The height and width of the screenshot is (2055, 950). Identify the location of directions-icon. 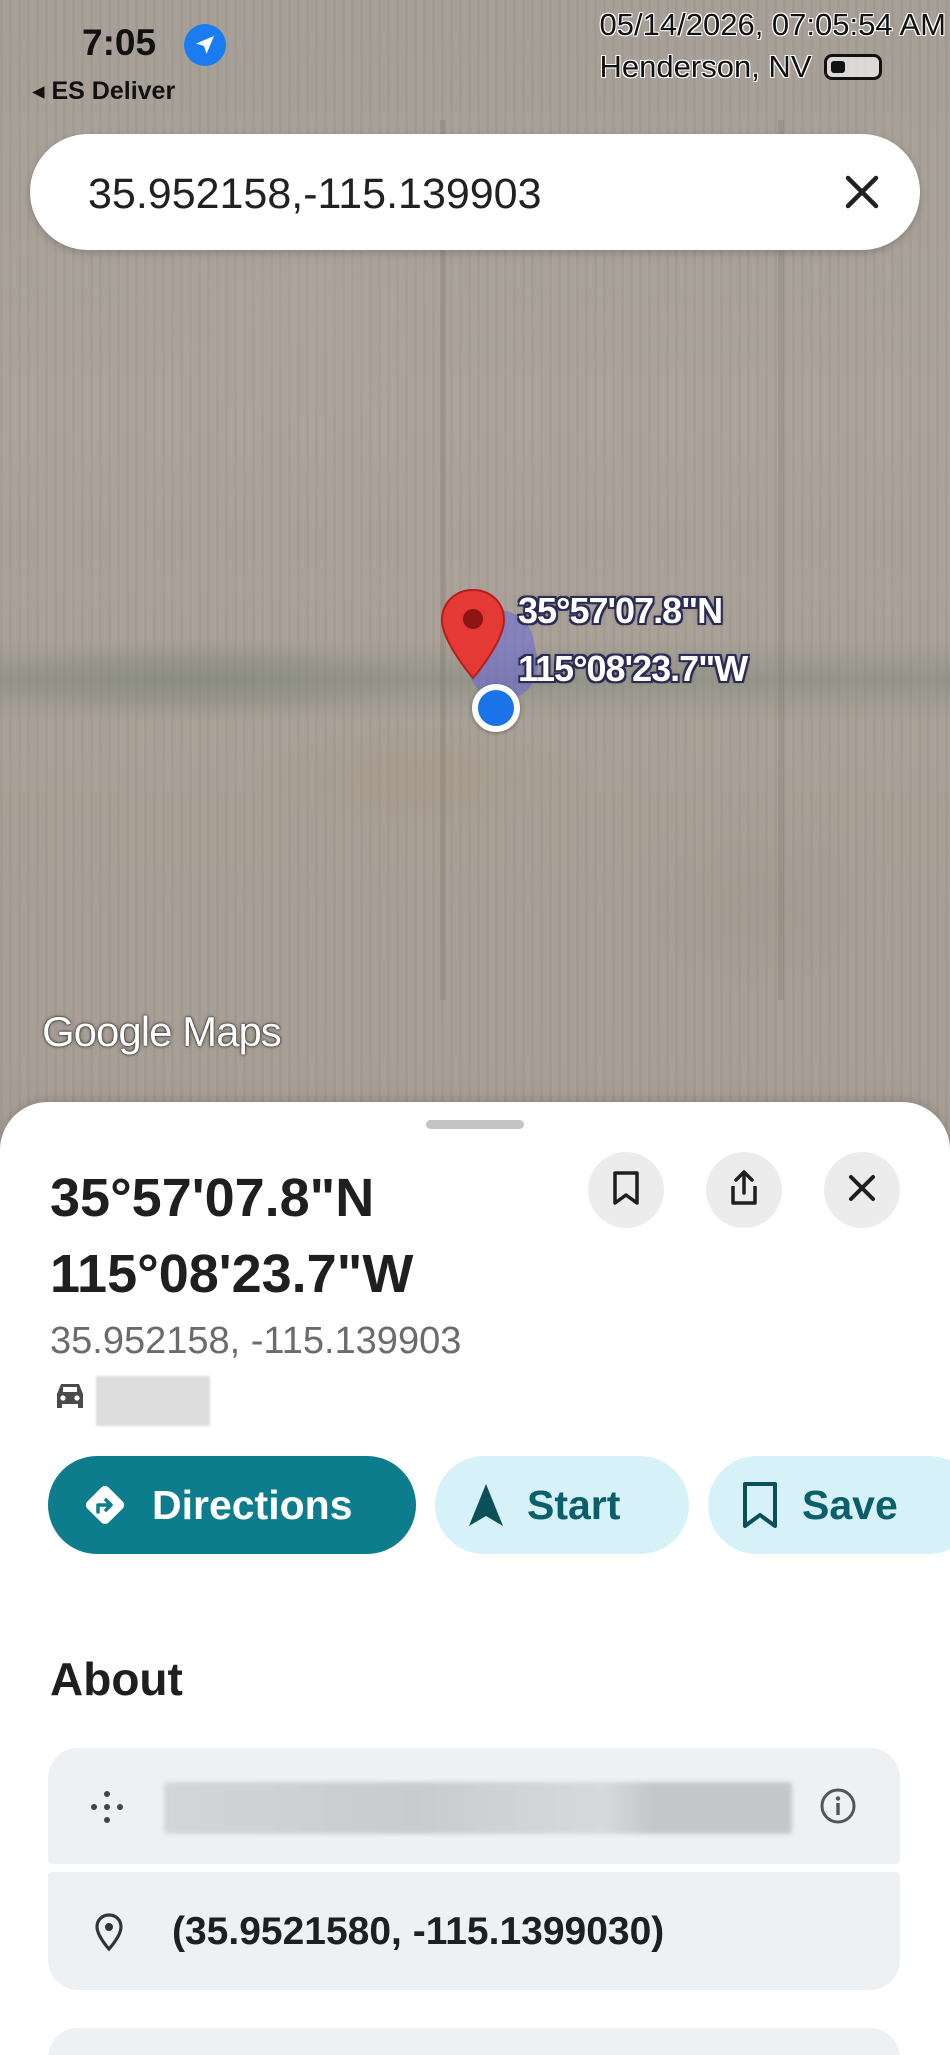
(105, 1505).